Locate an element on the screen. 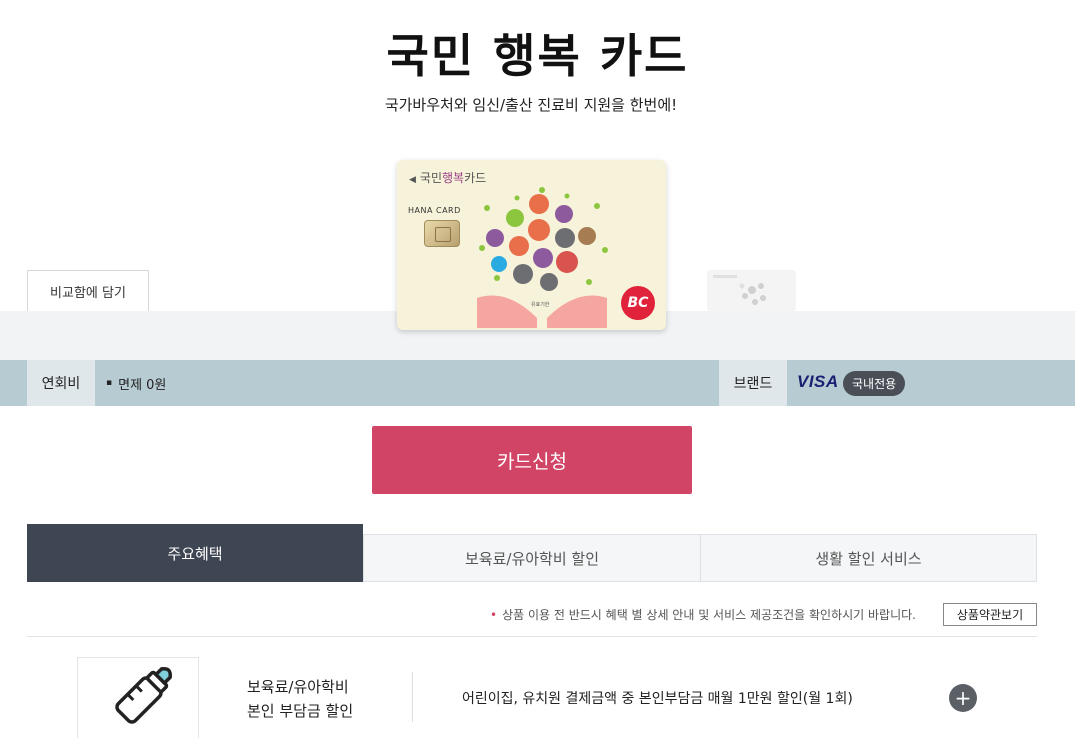 Image resolution: width=1075 pixels, height=738 pixels. expand-plus-icon: + is located at coordinates (963, 698).